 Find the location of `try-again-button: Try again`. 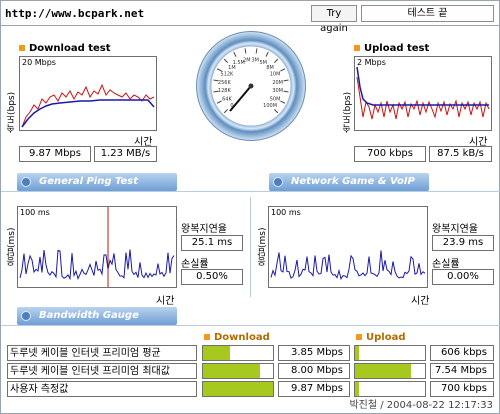

try-again-button: Try again is located at coordinates (334, 19).